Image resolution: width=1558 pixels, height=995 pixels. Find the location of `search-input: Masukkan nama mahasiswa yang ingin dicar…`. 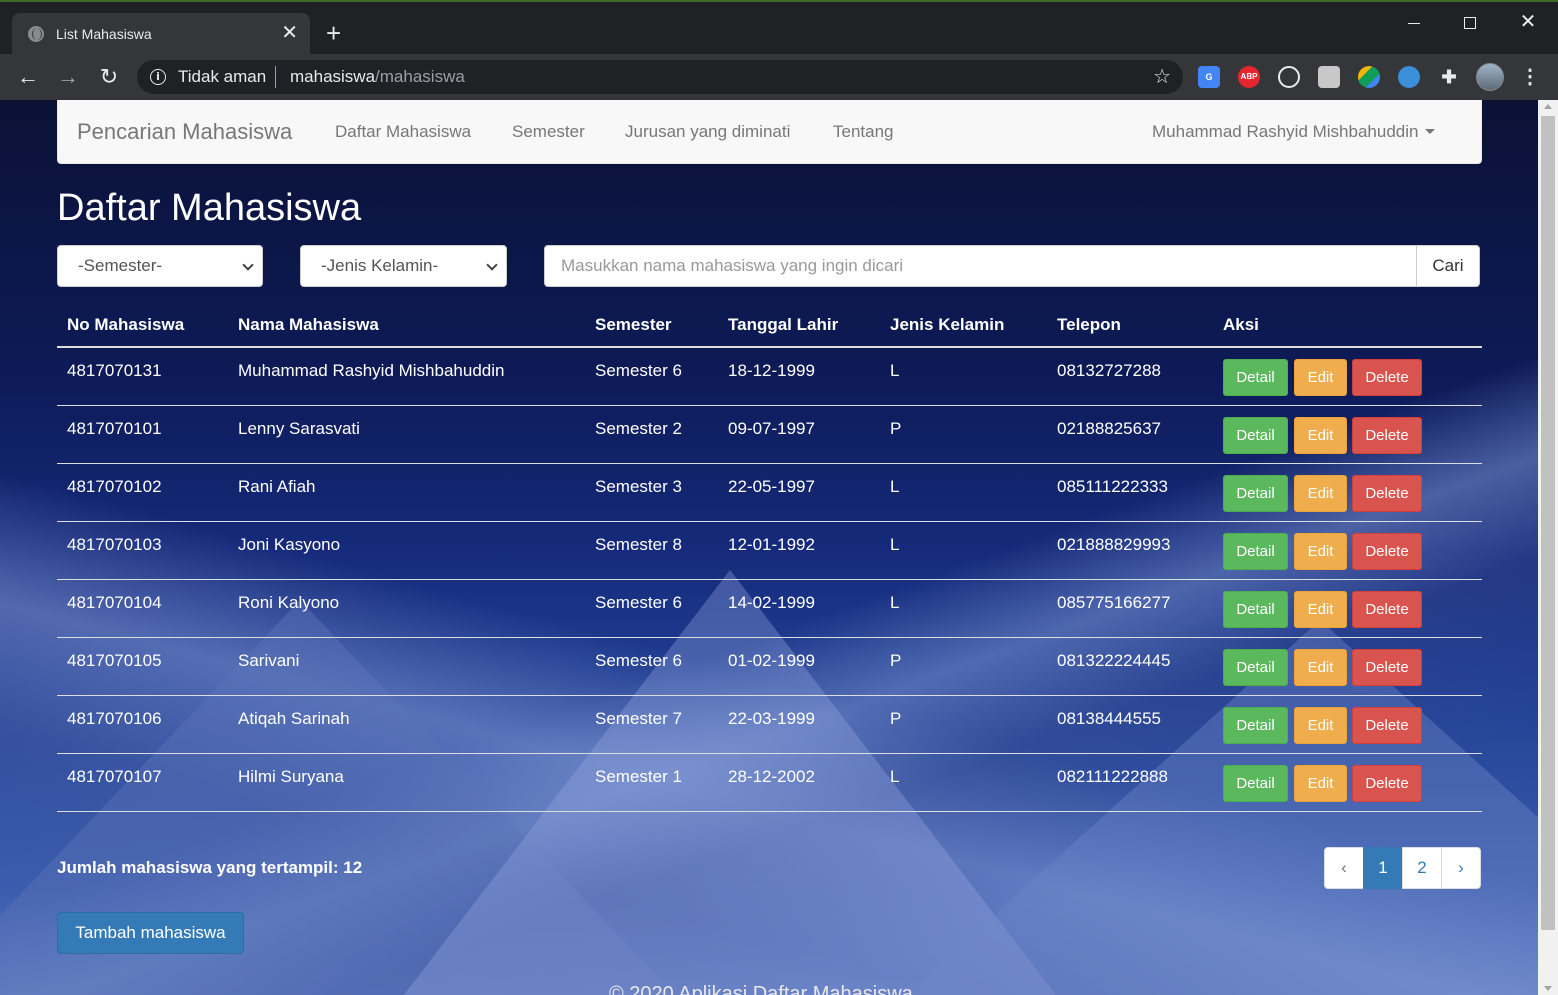

search-input: Masukkan nama mahasiswa yang ingin dicar… is located at coordinates (980, 266).